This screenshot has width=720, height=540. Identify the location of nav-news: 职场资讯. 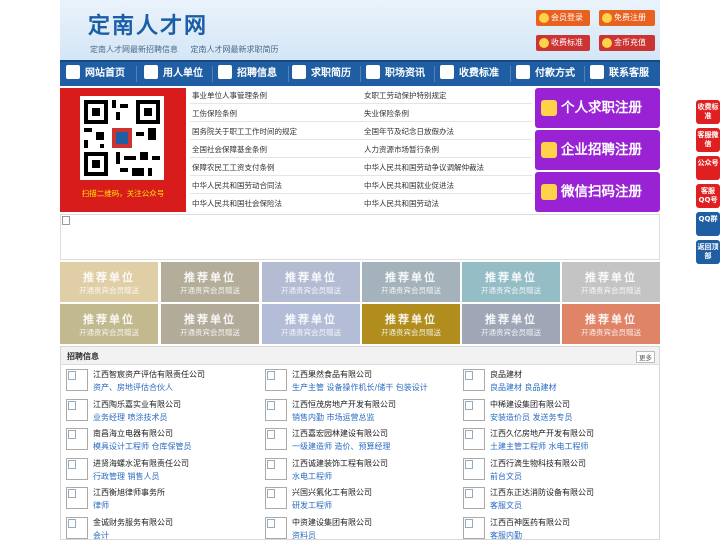
(395, 74).